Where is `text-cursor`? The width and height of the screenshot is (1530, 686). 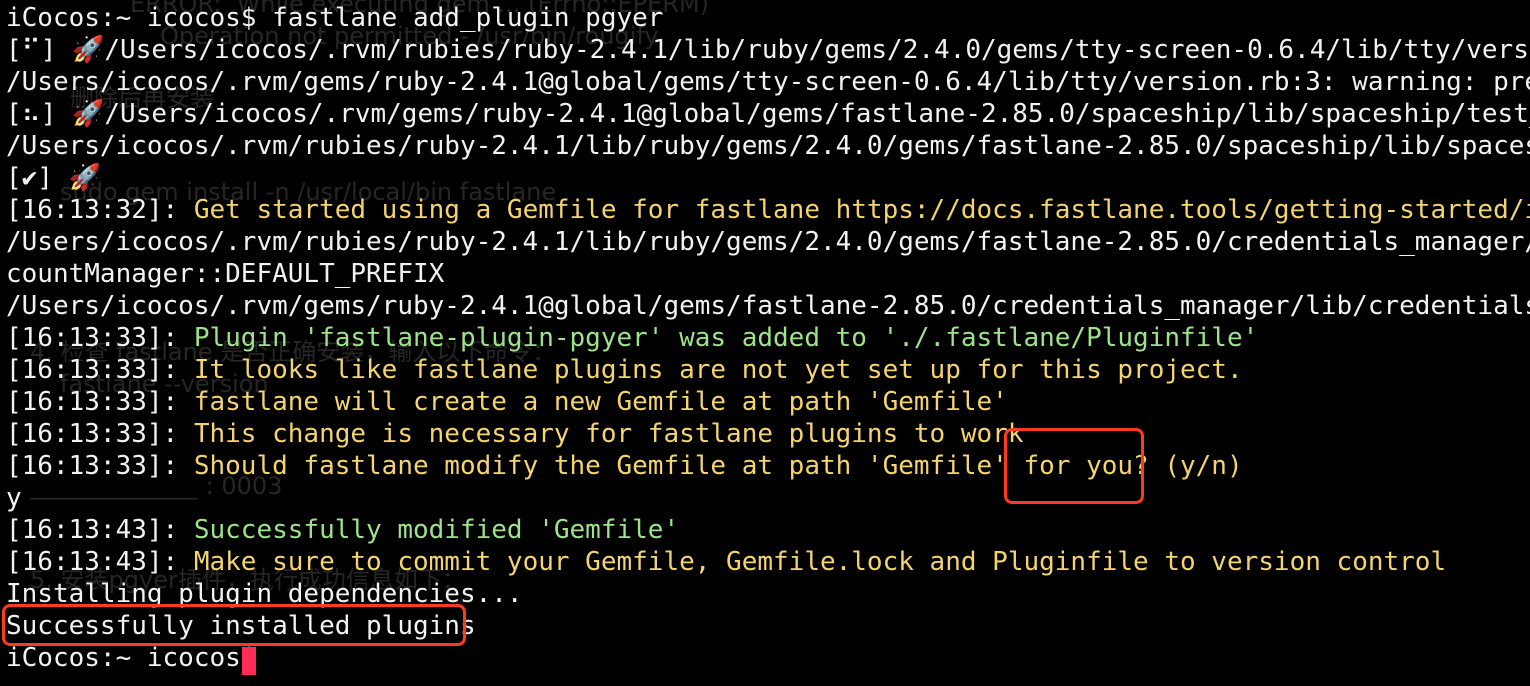 text-cursor is located at coordinates (249, 661).